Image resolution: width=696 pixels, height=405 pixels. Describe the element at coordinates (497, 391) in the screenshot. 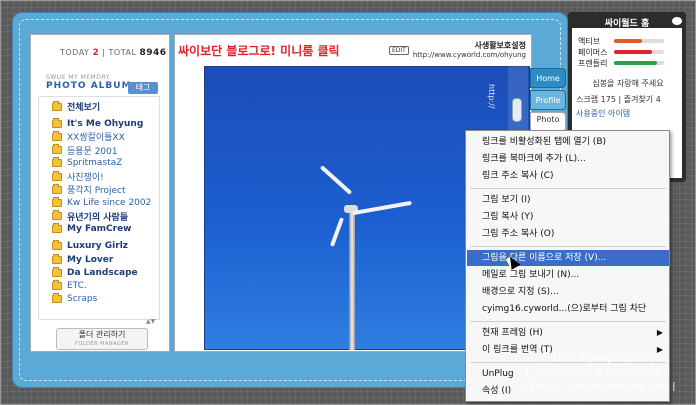

I see `menu-item-label: 속성 (I)` at that location.